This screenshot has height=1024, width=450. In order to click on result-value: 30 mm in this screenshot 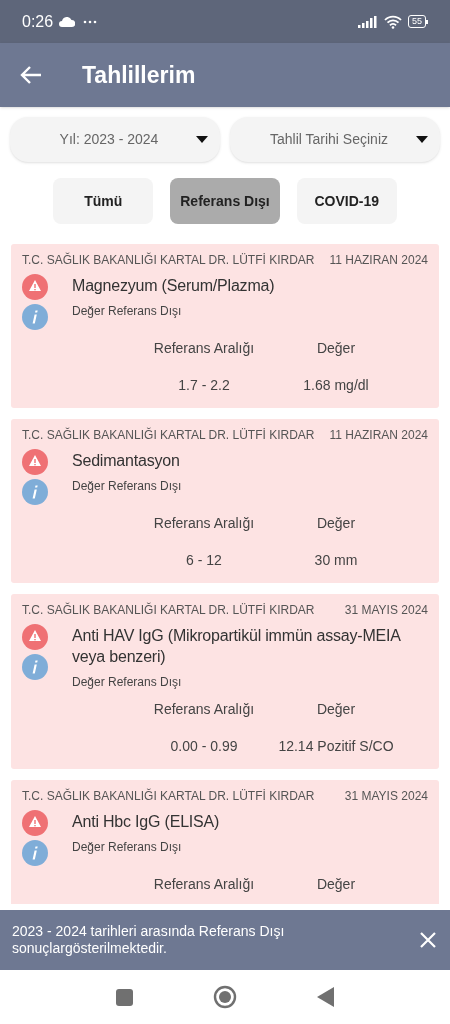, I will do `click(336, 560)`.